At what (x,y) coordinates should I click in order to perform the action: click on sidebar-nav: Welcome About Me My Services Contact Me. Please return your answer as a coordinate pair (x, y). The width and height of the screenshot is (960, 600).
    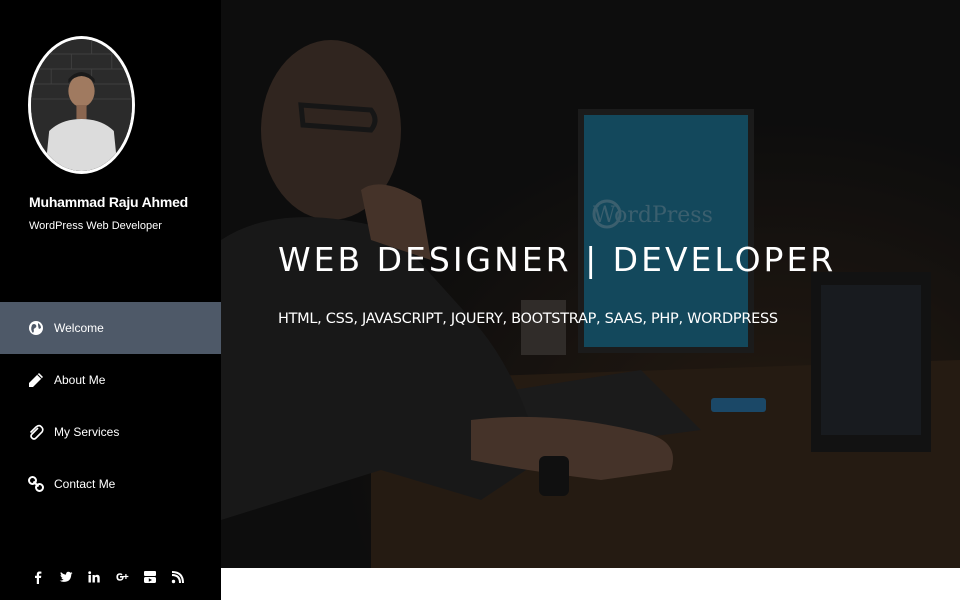
    Looking at the image, I should click on (110, 406).